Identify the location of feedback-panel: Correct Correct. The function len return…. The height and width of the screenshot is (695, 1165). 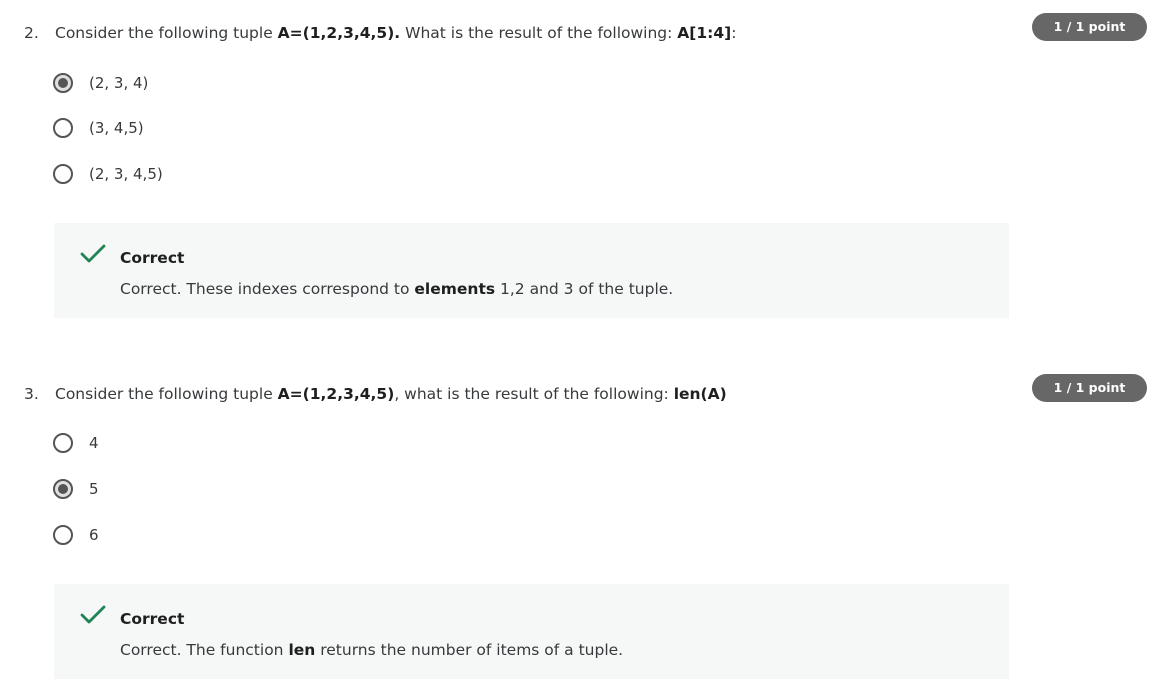
(531, 631).